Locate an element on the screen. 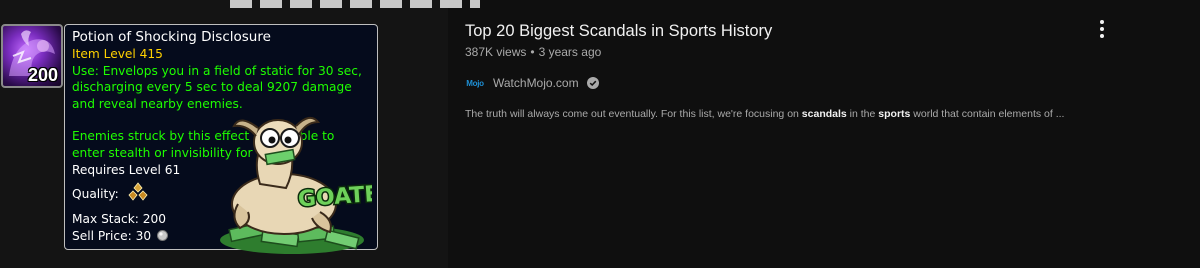 This screenshot has width=1200, height=268. cropped-header-text is located at coordinates (355, 4).